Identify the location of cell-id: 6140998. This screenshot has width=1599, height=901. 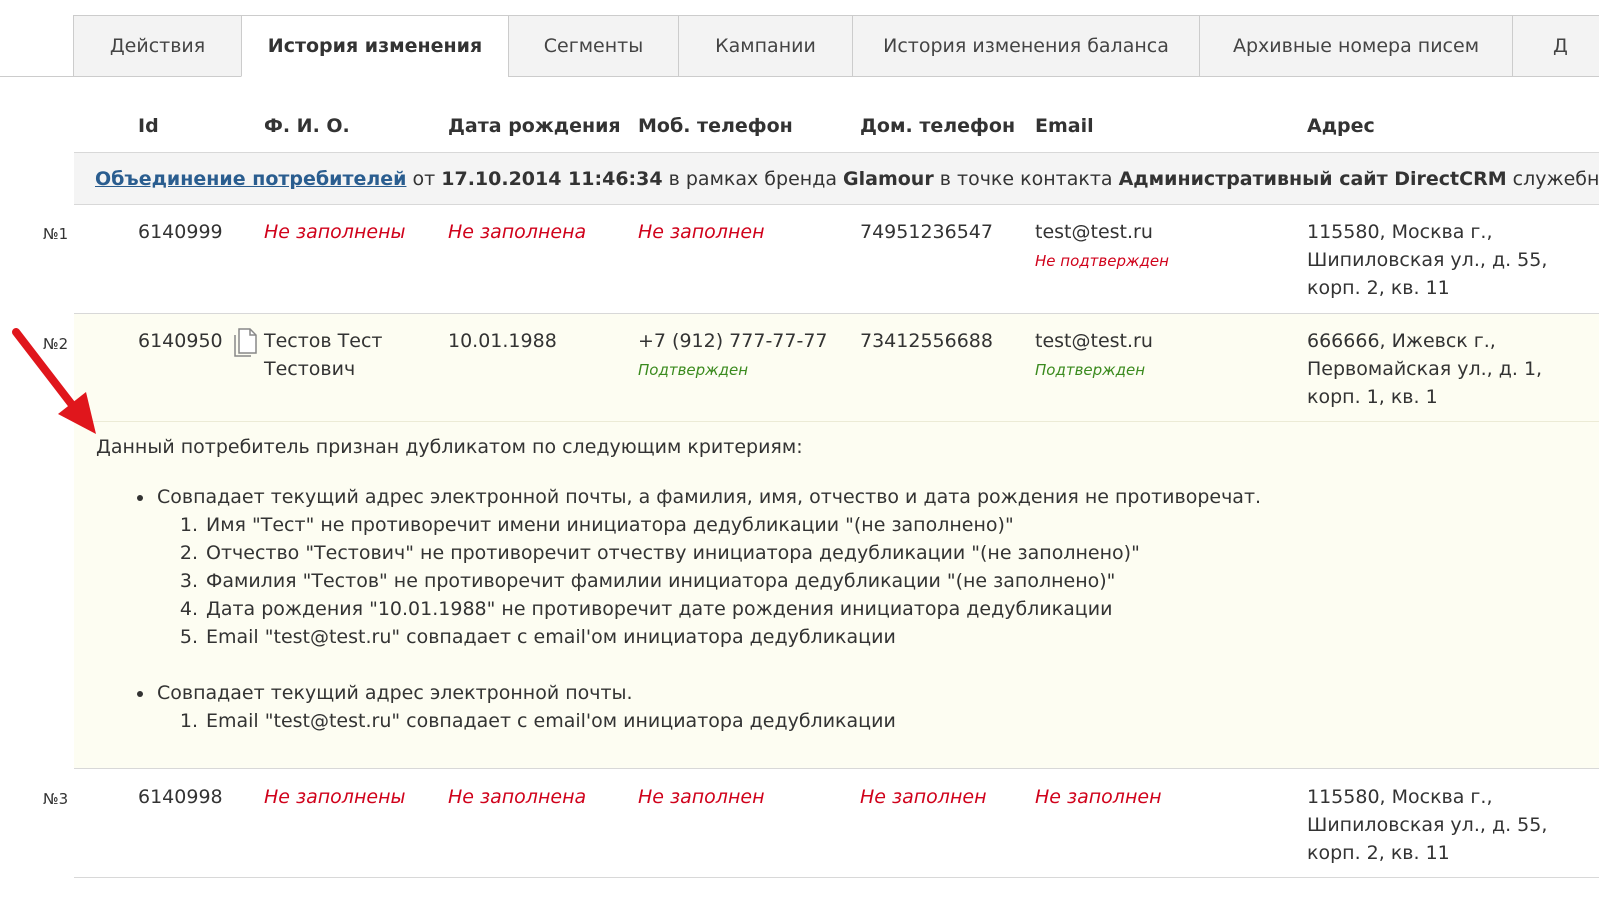
(180, 797).